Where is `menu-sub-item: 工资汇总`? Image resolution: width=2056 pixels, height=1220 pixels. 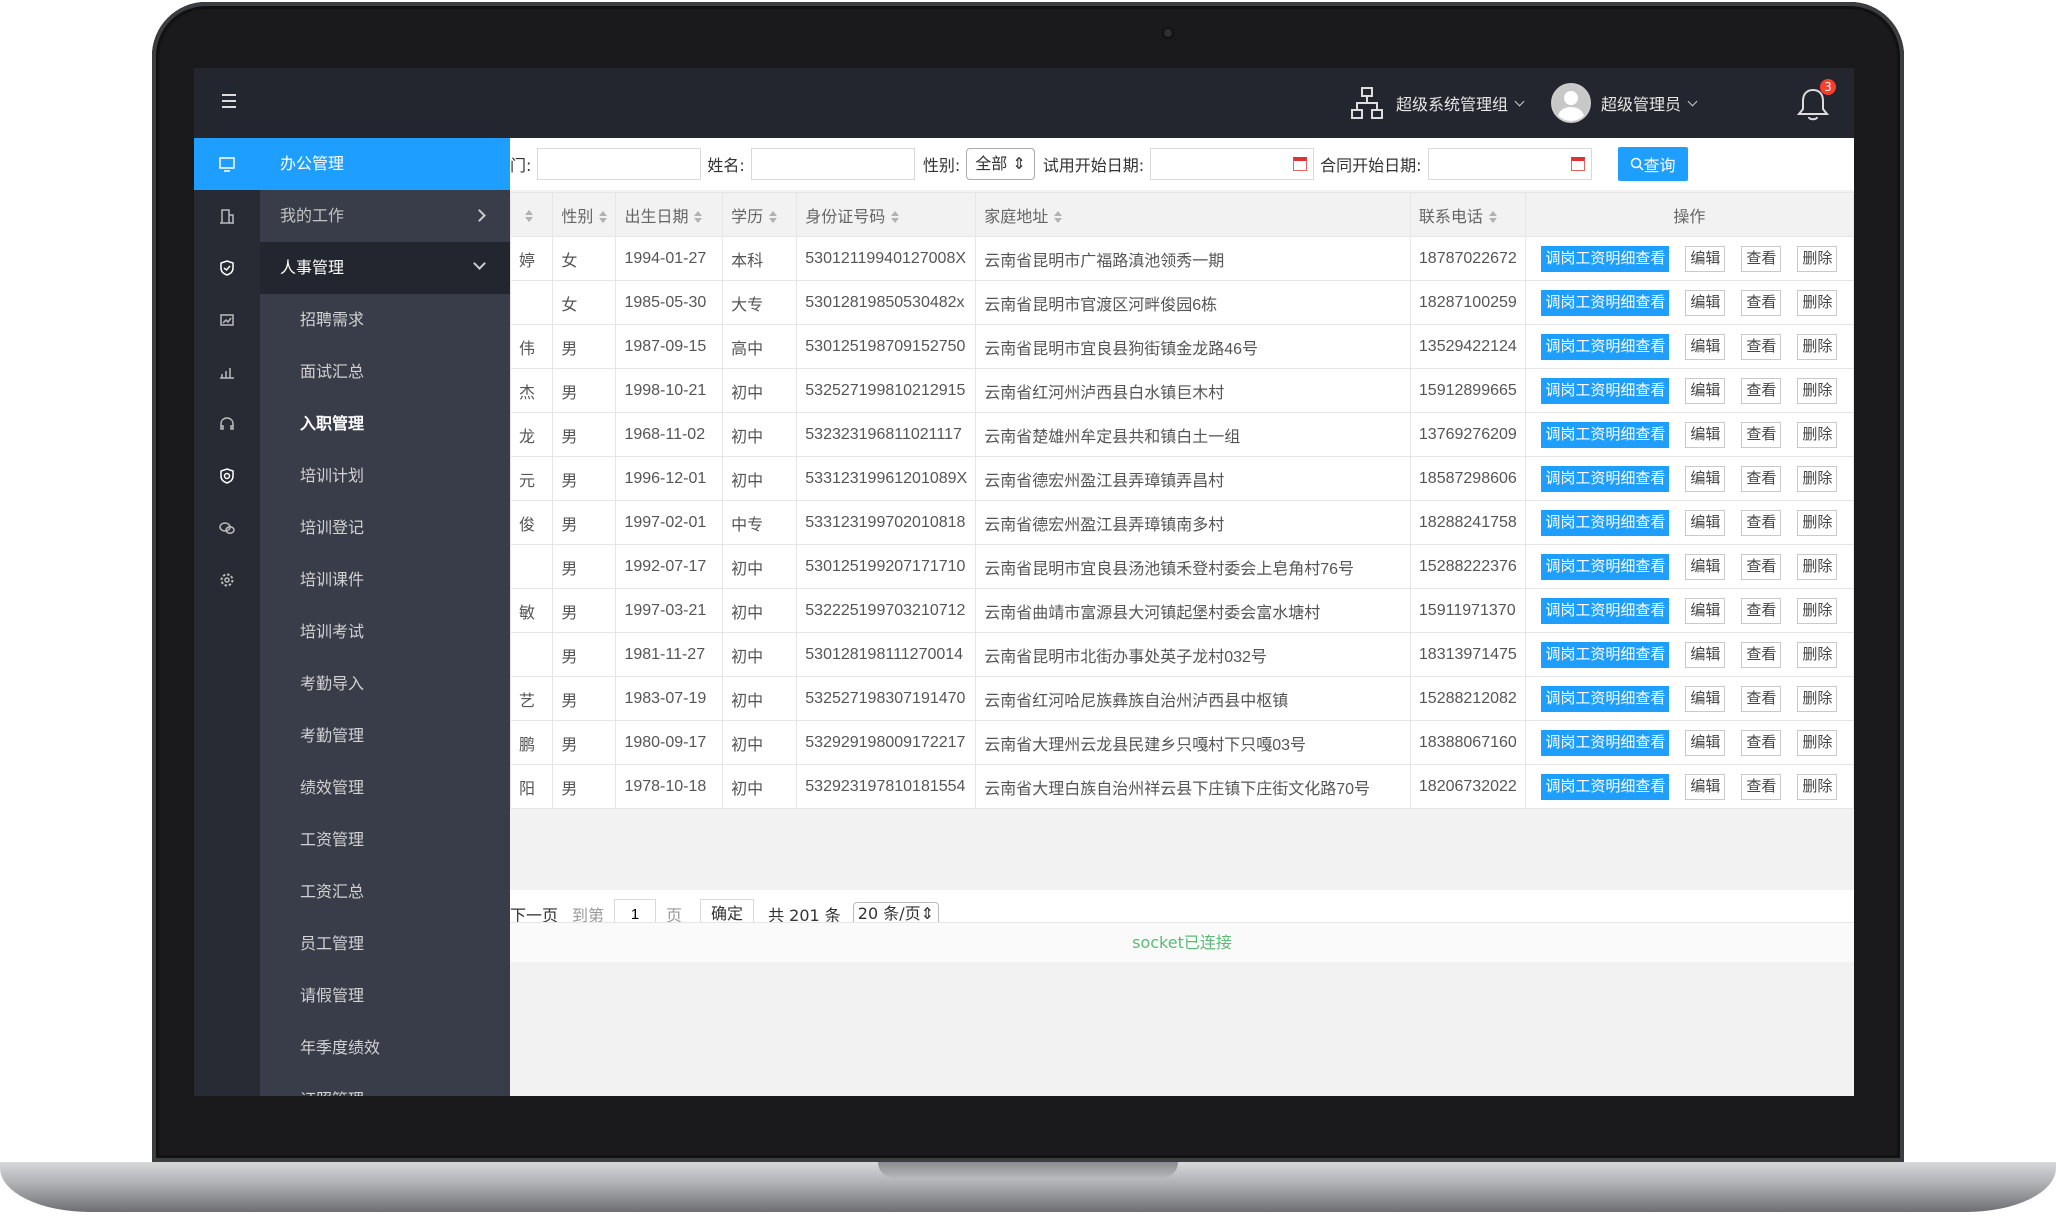 menu-sub-item: 工资汇总 is located at coordinates (385, 892).